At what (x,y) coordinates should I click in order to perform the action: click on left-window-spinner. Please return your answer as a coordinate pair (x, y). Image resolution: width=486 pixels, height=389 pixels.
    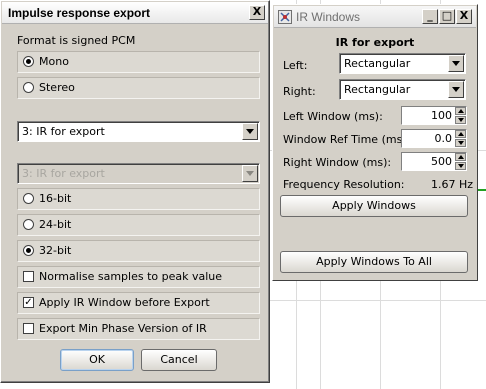
    Looking at the image, I should click on (460, 115).